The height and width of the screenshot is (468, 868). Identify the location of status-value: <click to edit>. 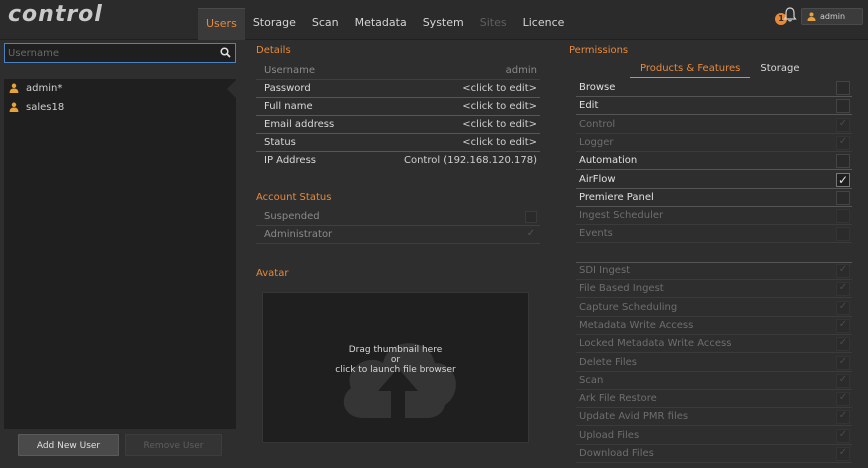
(499, 143).